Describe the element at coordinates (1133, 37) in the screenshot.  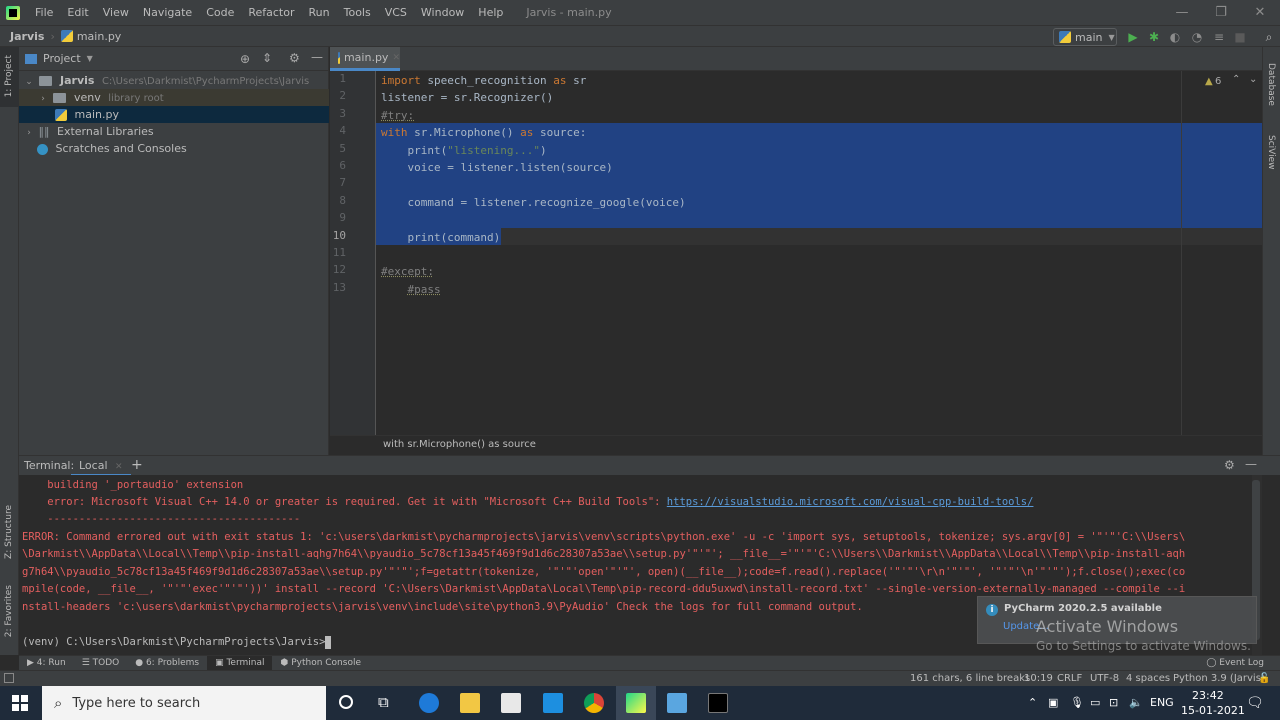
I see `run-icon: ▶` at that location.